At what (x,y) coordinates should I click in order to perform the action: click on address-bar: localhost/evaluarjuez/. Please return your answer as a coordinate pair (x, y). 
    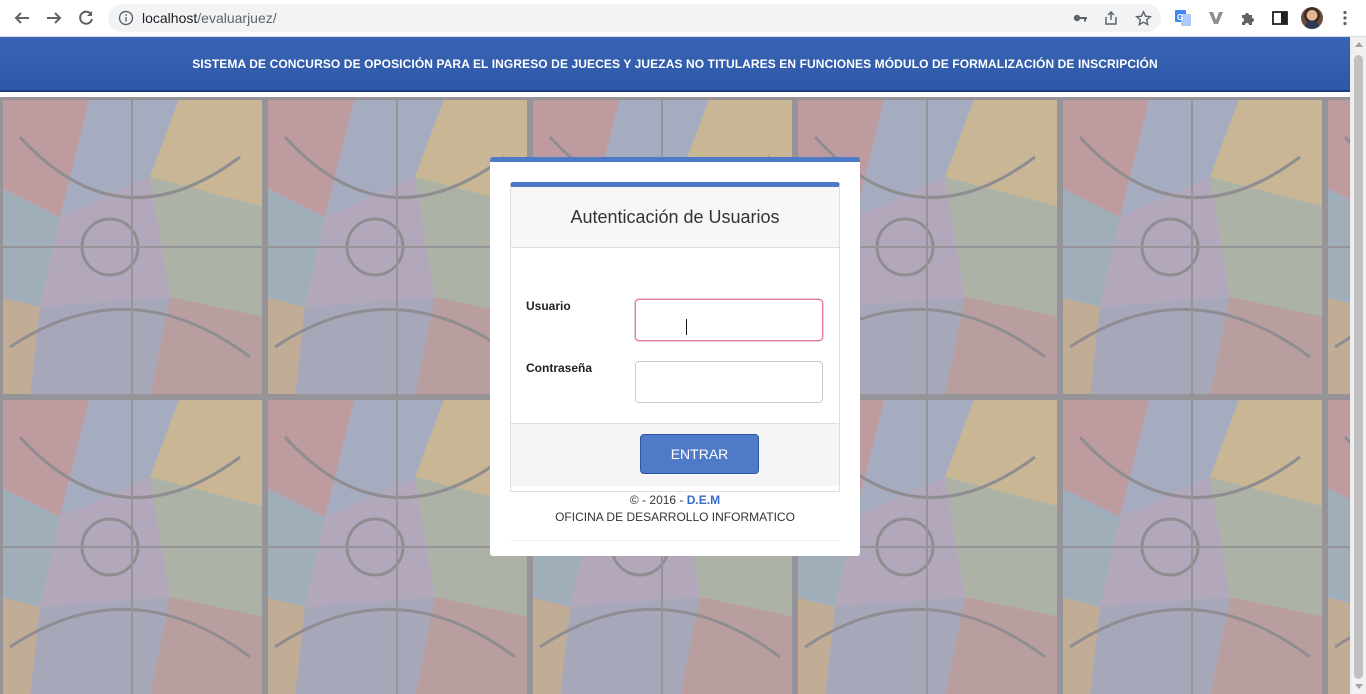
    Looking at the image, I should click on (634, 18).